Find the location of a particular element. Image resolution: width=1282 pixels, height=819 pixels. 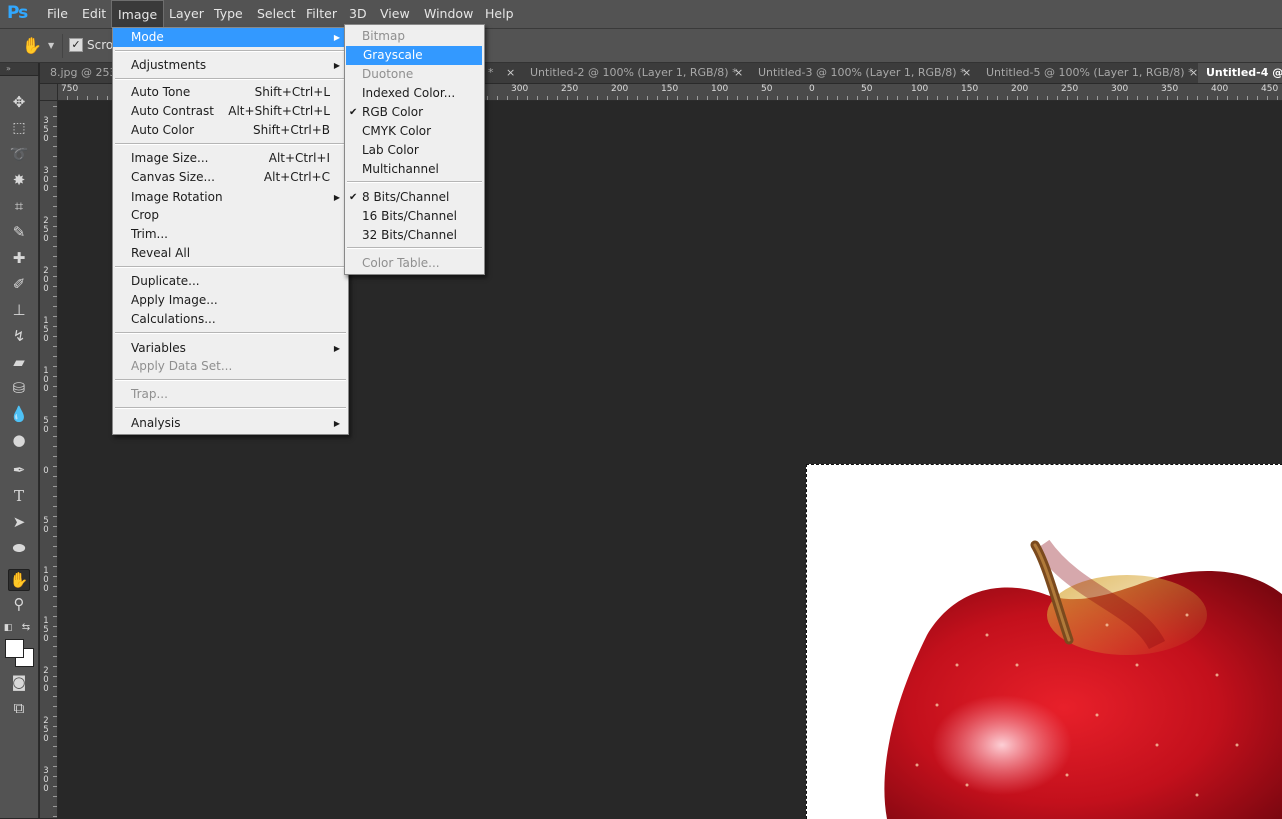

menu-type: Type is located at coordinates (228, 14).